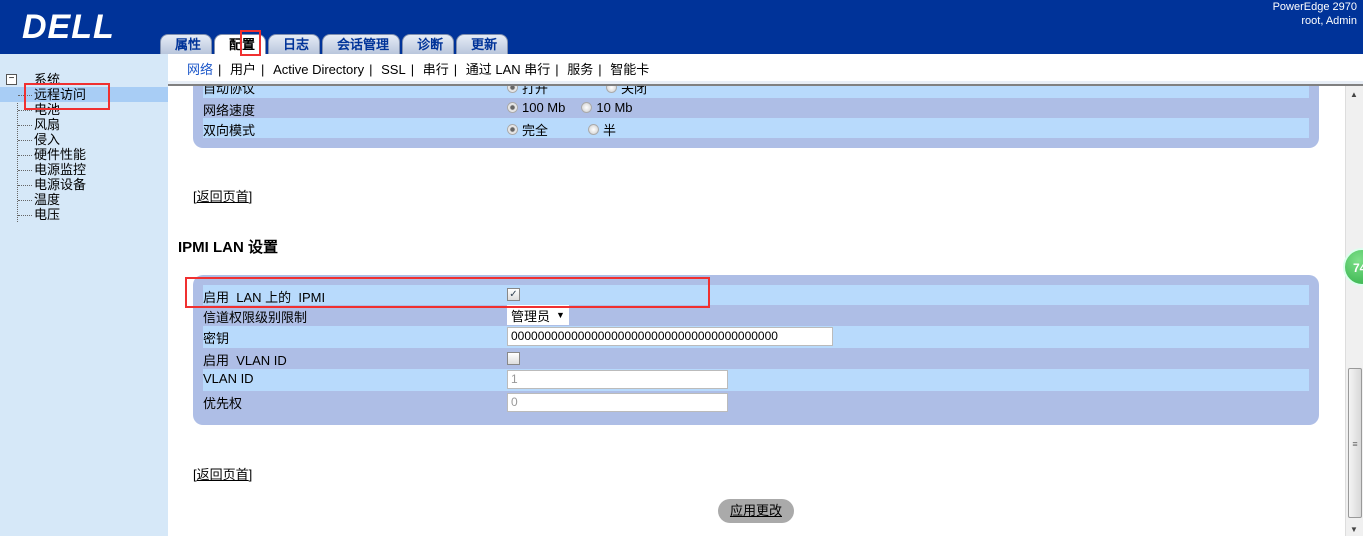 The width and height of the screenshot is (1363, 536). I want to click on duplex-full-radio, so click(512, 129).